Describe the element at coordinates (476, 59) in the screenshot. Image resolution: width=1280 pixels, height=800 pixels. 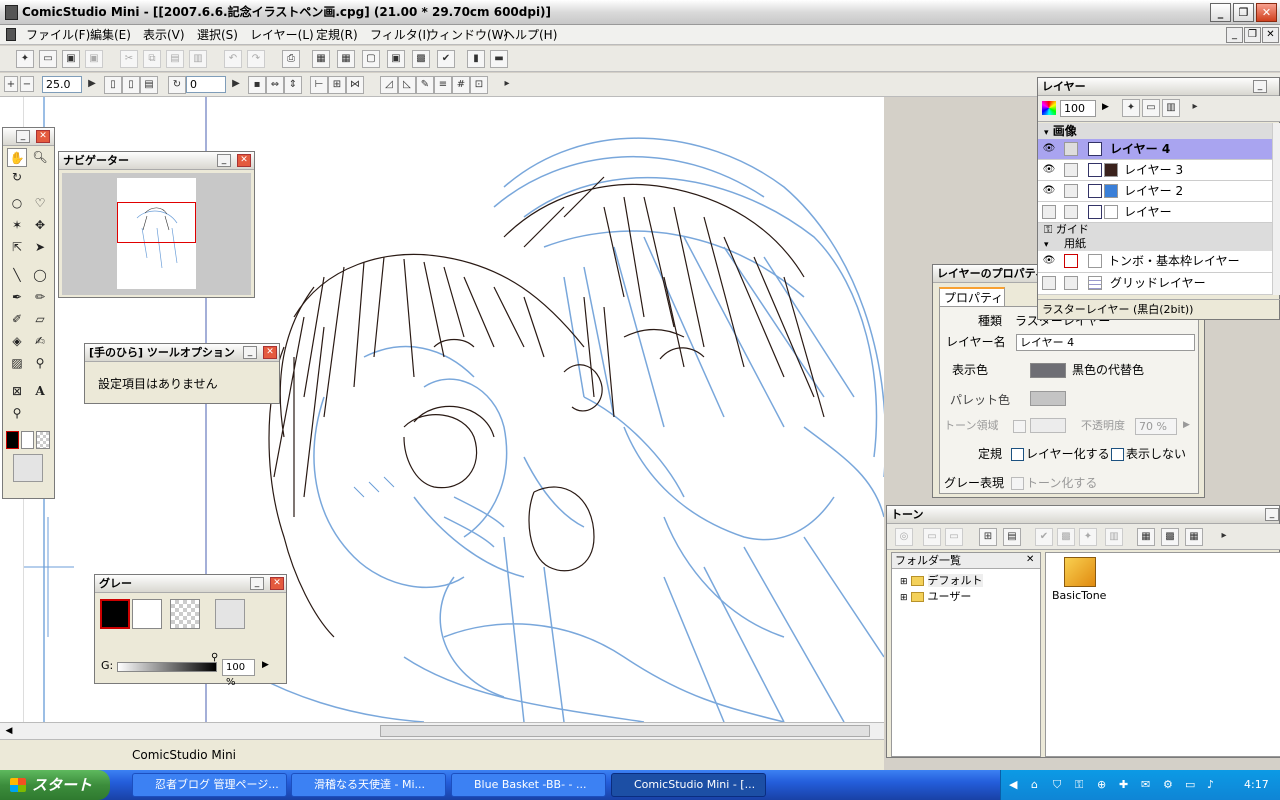
I see `gradient-icon: ▮` at that location.